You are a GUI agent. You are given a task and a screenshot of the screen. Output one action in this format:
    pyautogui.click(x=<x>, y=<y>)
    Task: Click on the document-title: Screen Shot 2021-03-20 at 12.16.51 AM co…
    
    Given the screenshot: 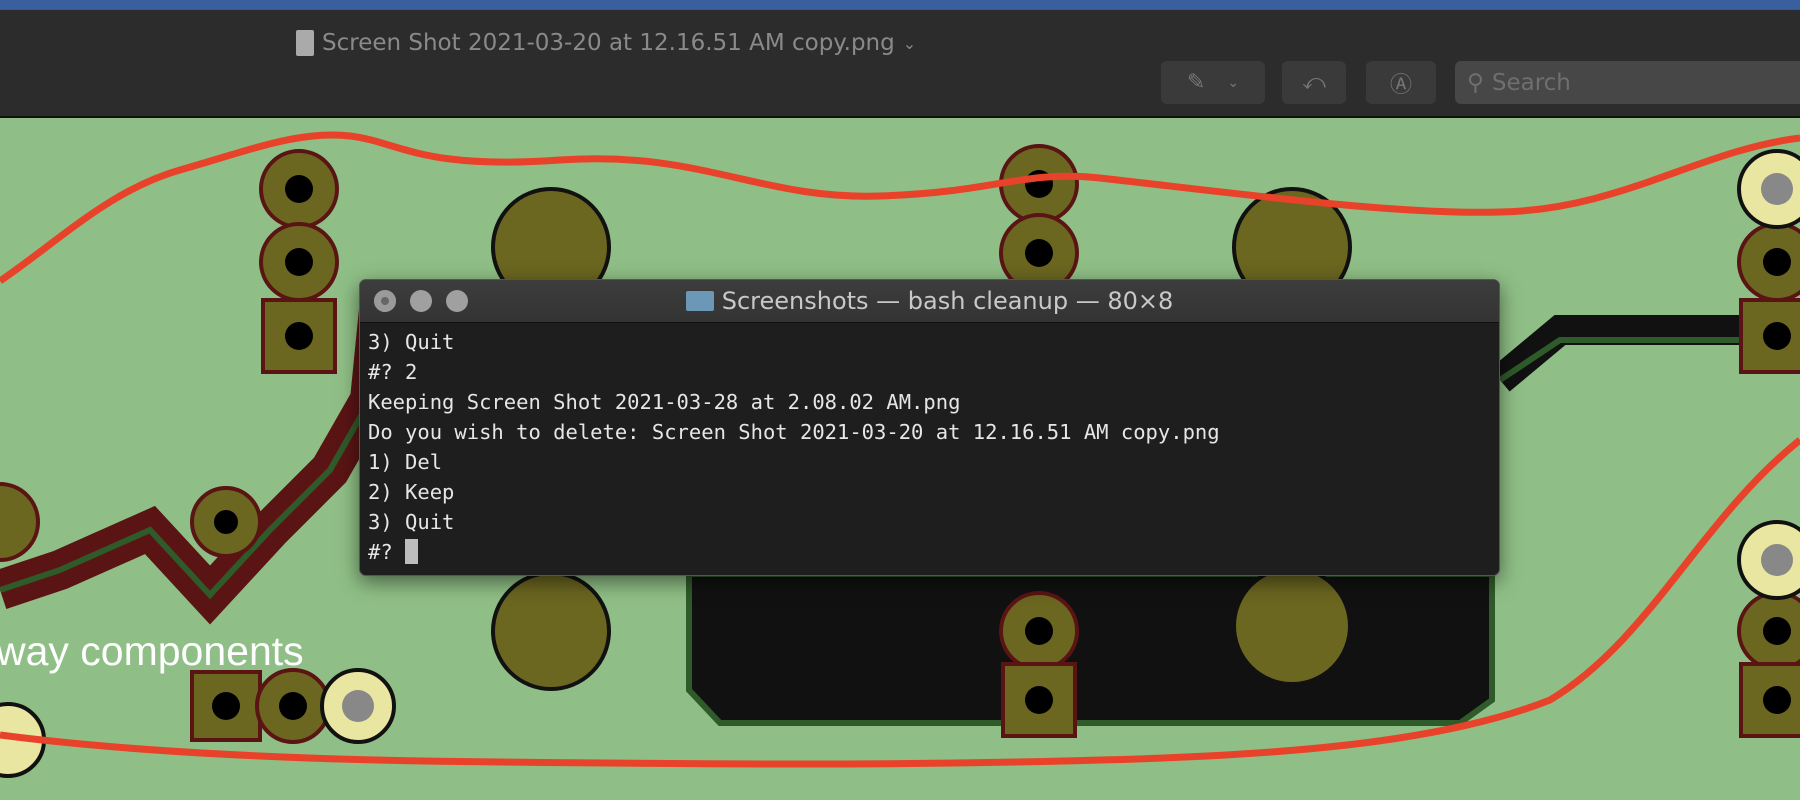 What is the action you would take?
    pyautogui.click(x=606, y=43)
    